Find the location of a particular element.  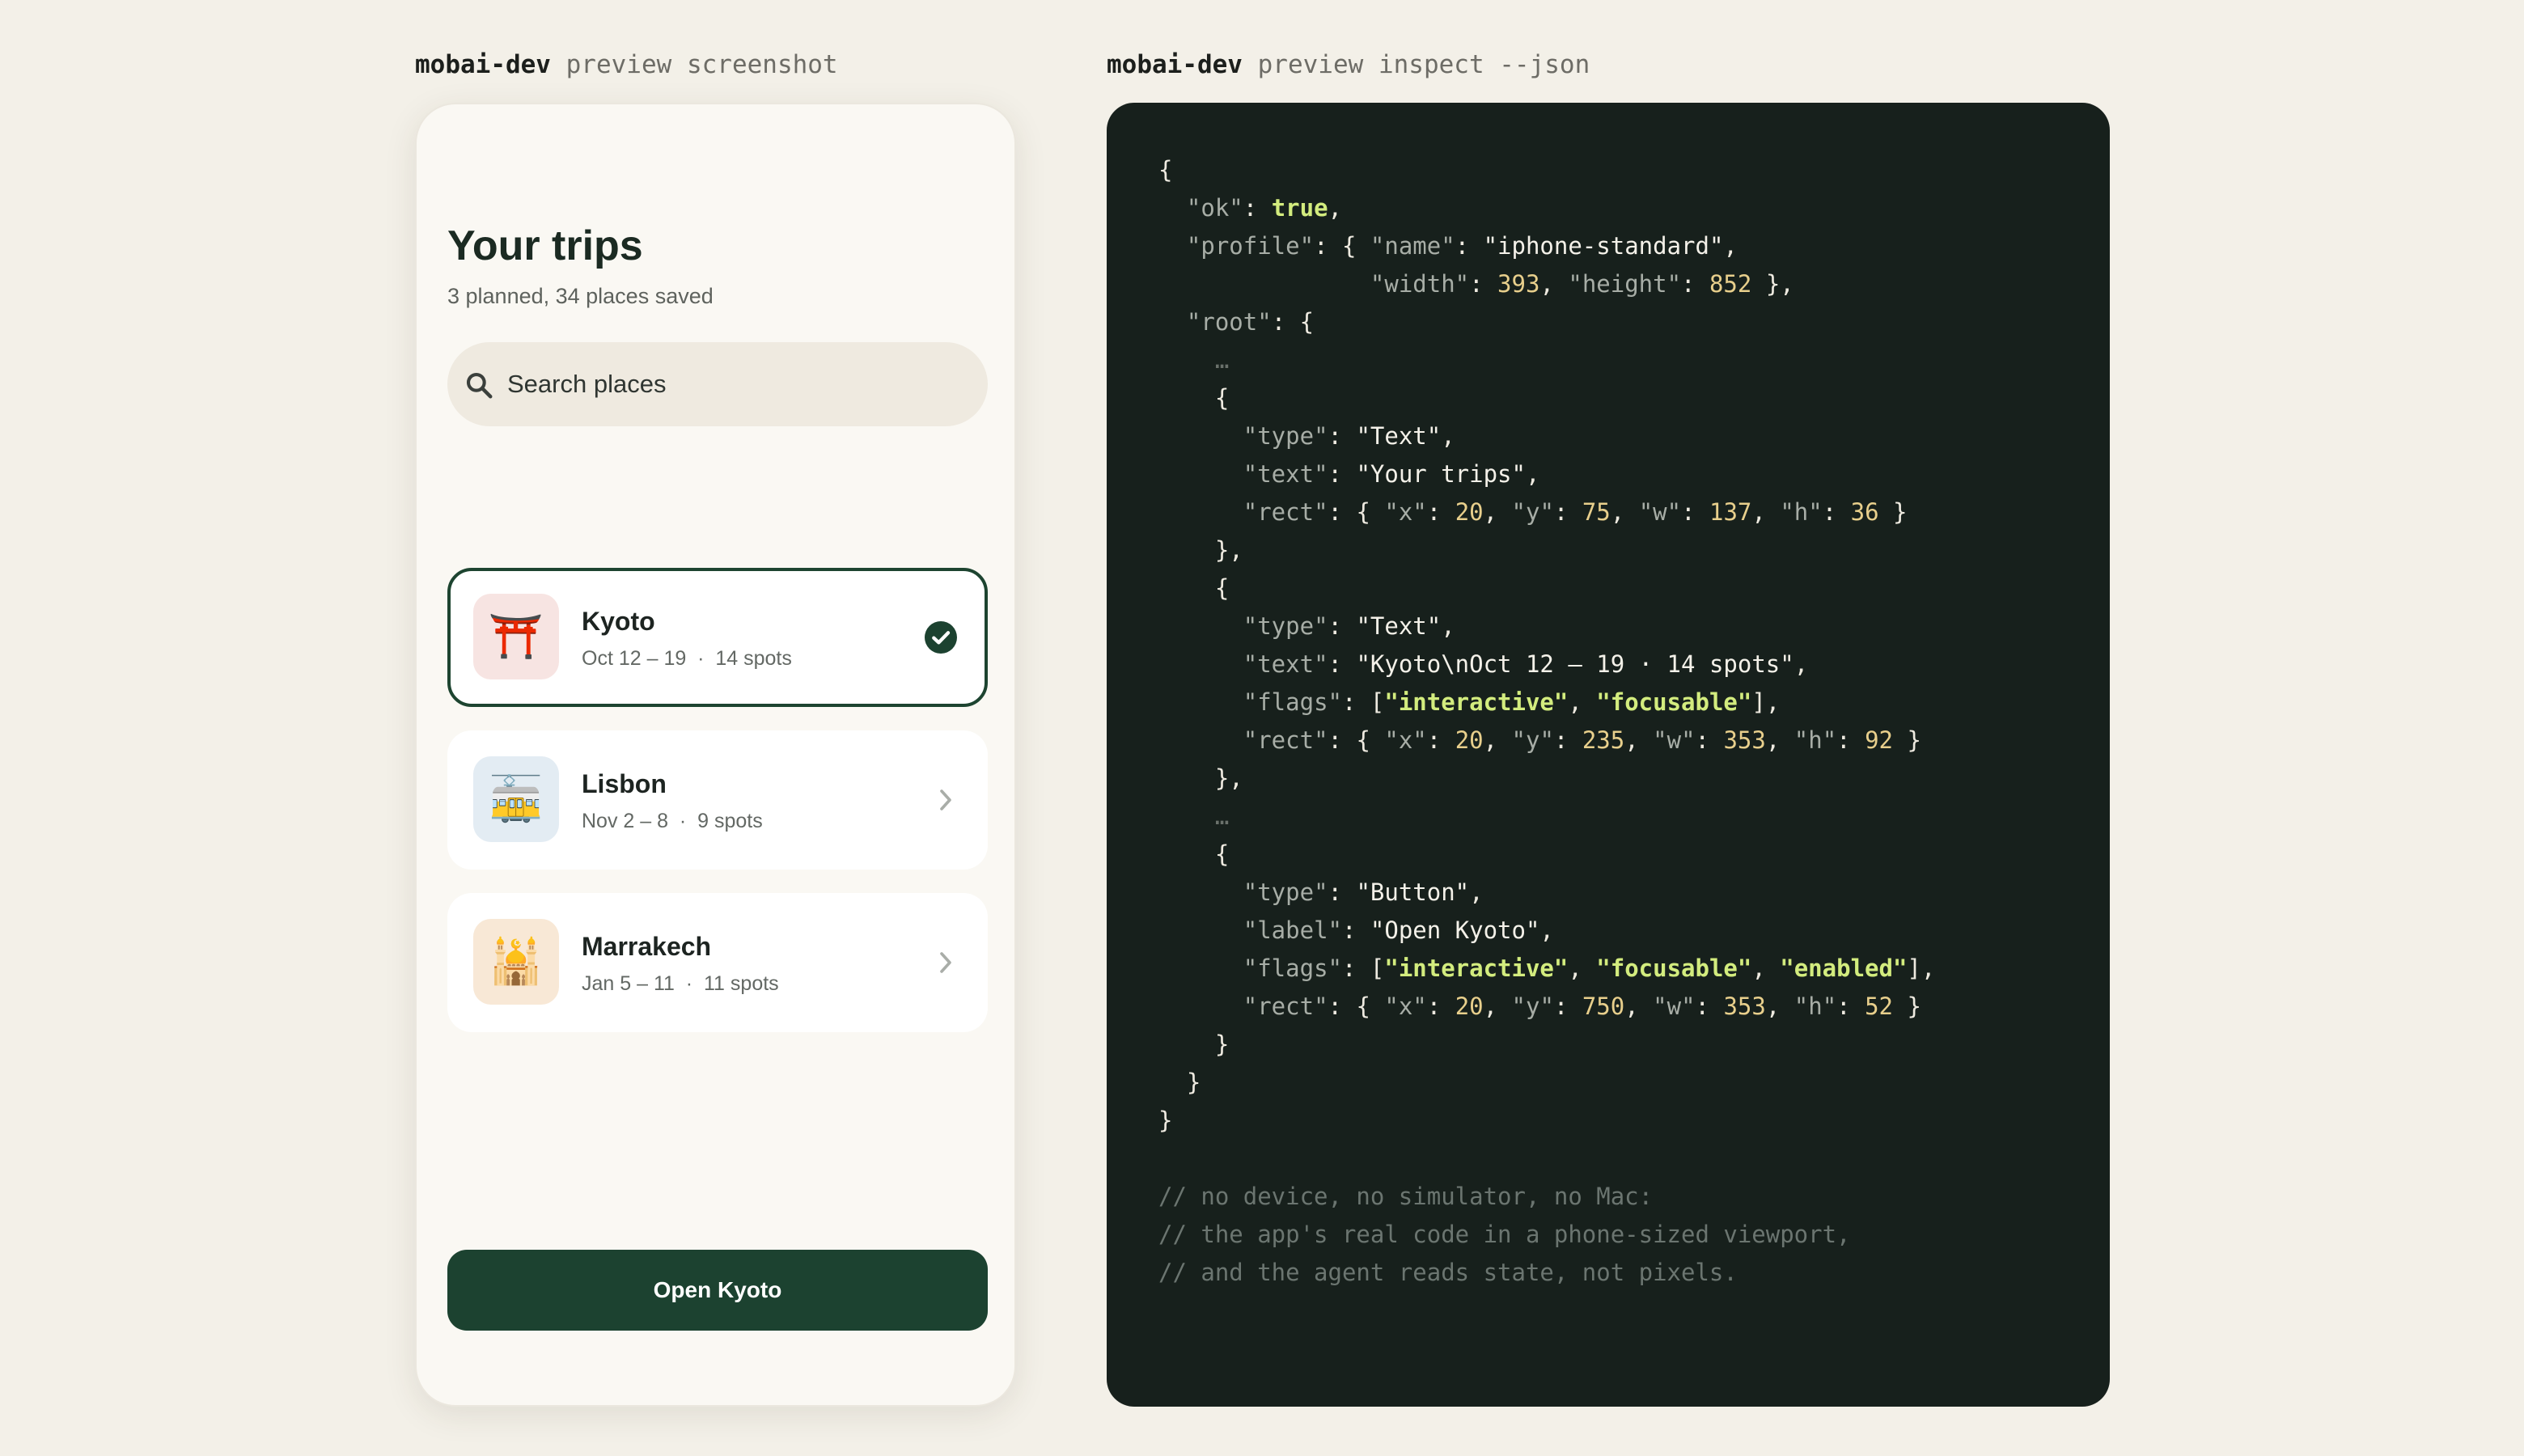

json-token: "iphone-standard" is located at coordinates (1603, 246).